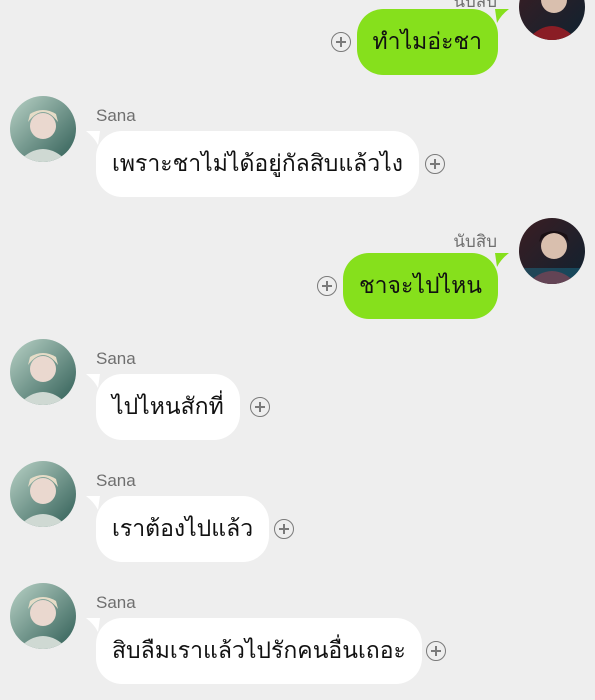 The height and width of the screenshot is (700, 595). I want to click on message-row-outgoing: นับสิบ ทำไมอ่ะชา, so click(297, 40).